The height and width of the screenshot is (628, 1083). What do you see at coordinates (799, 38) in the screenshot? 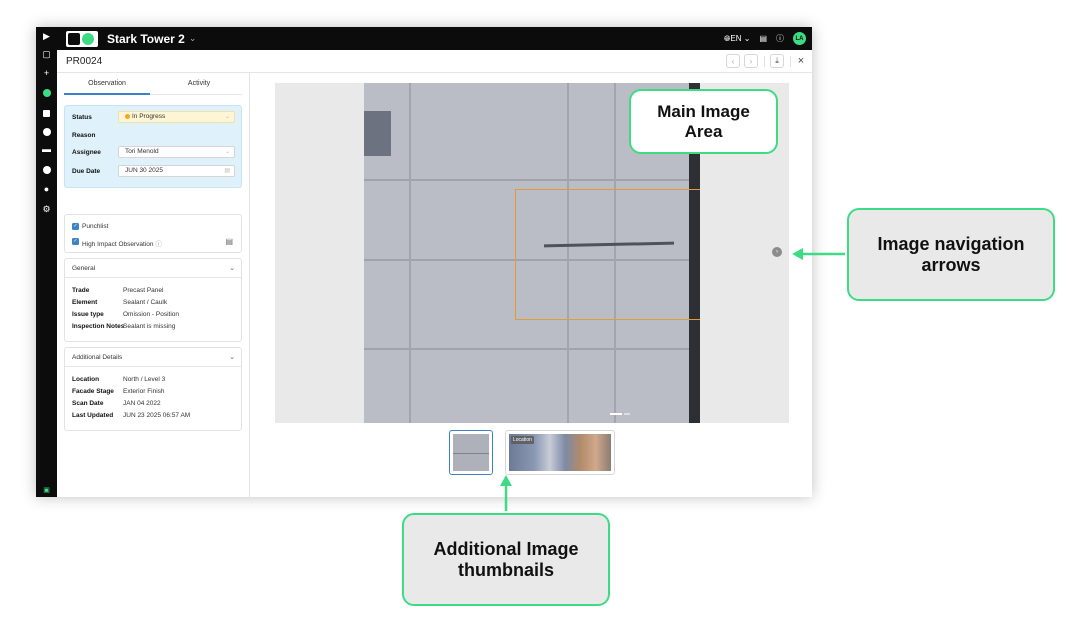
I see `avatar: LA` at bounding box center [799, 38].